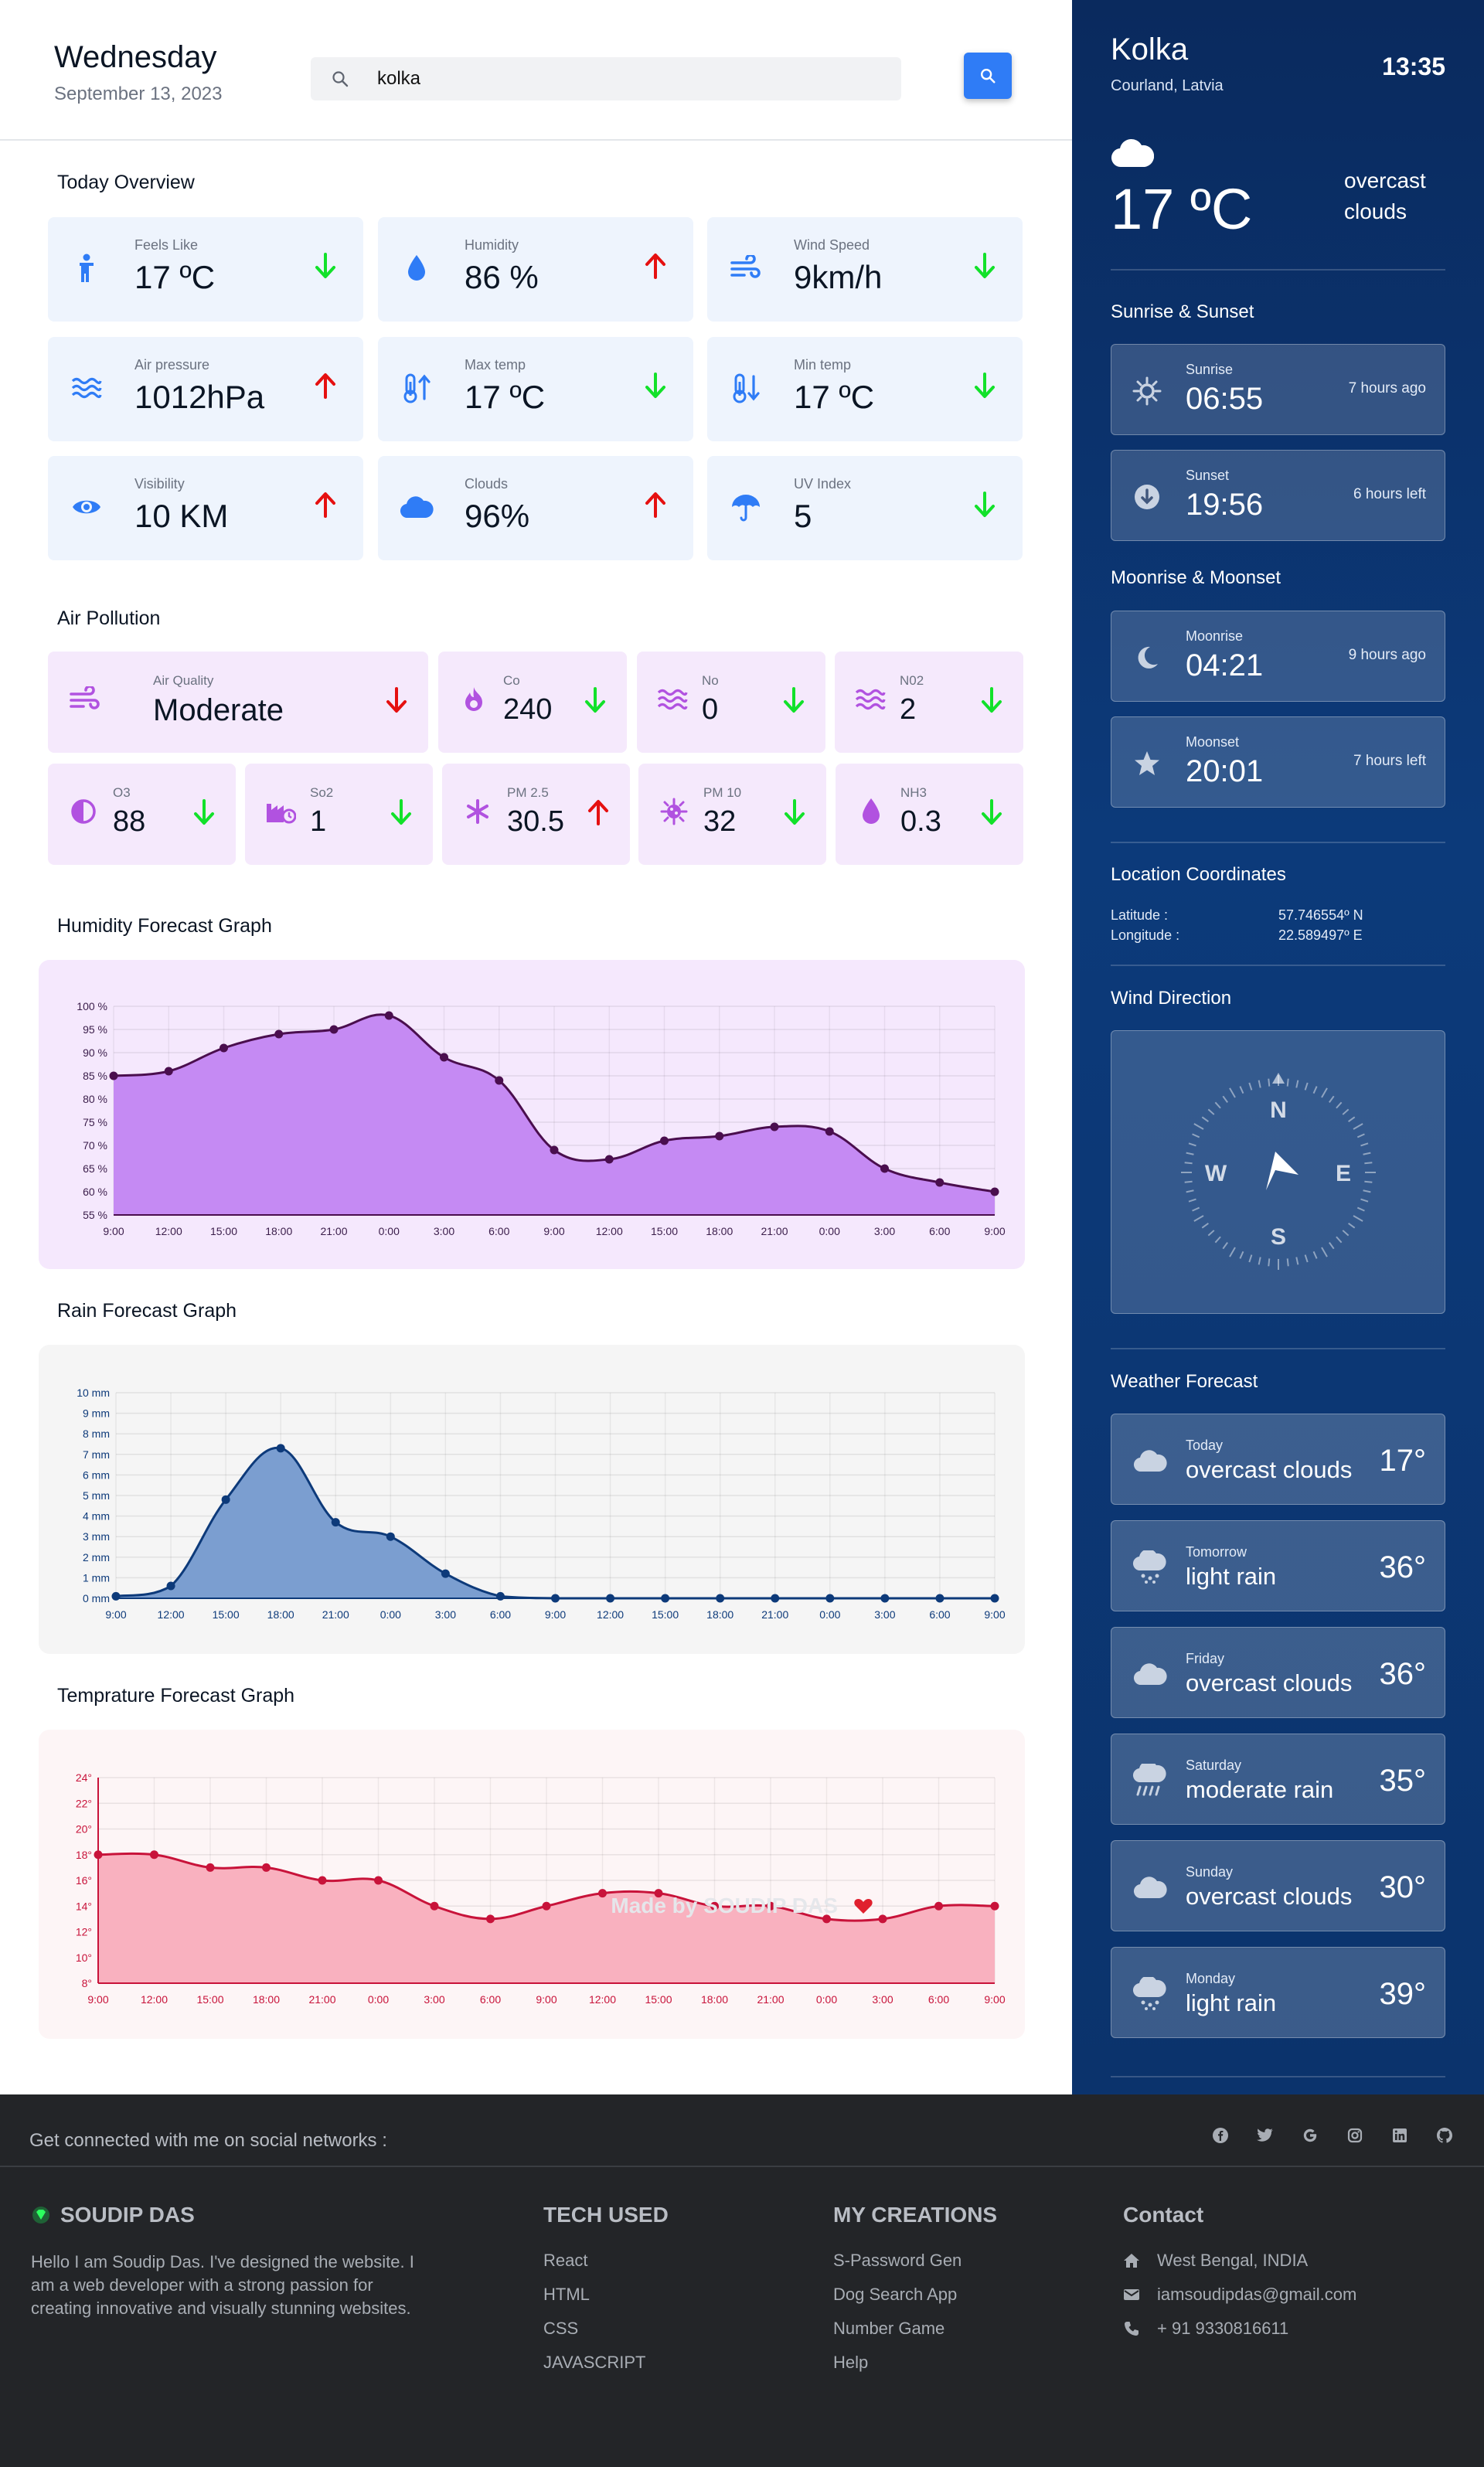 This screenshot has height=2467, width=1484. I want to click on tech-link: JAVASCRIPT, so click(606, 2363).